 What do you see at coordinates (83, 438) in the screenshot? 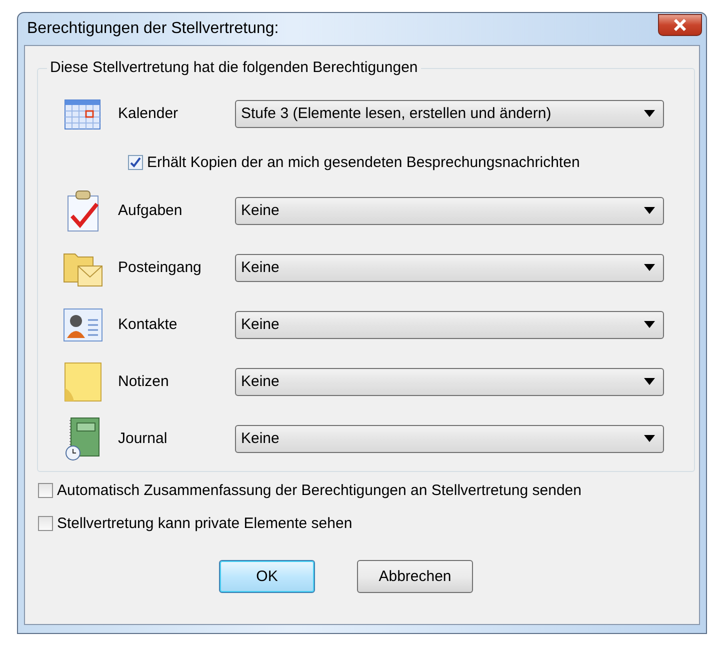
I see `notebook-clock-icon` at bounding box center [83, 438].